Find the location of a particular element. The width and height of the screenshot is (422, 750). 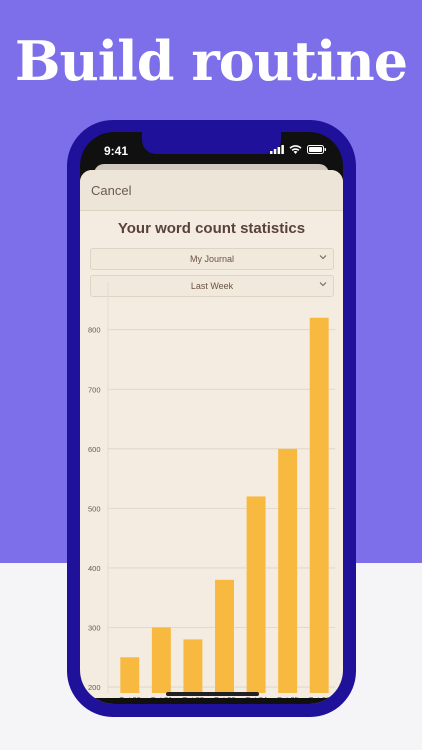

screen-bottom-edge is located at coordinates (211, 701).